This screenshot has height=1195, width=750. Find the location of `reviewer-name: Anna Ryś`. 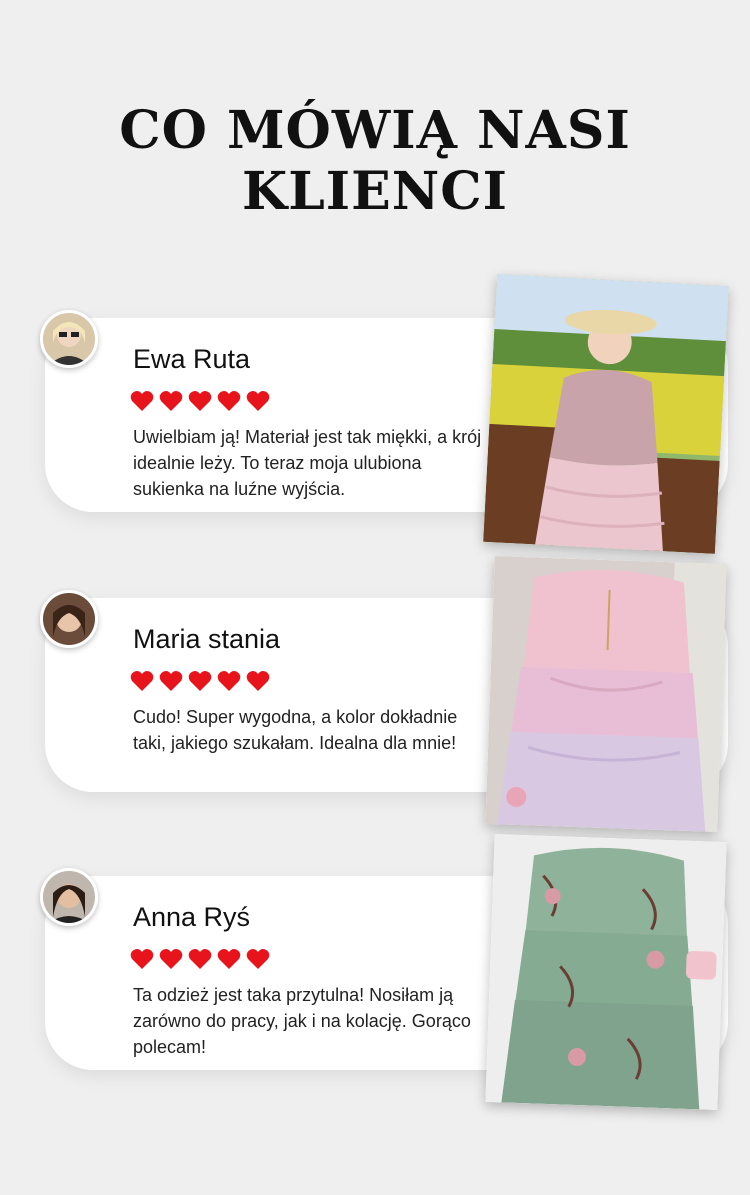

reviewer-name: Anna Ryś is located at coordinates (192, 917).